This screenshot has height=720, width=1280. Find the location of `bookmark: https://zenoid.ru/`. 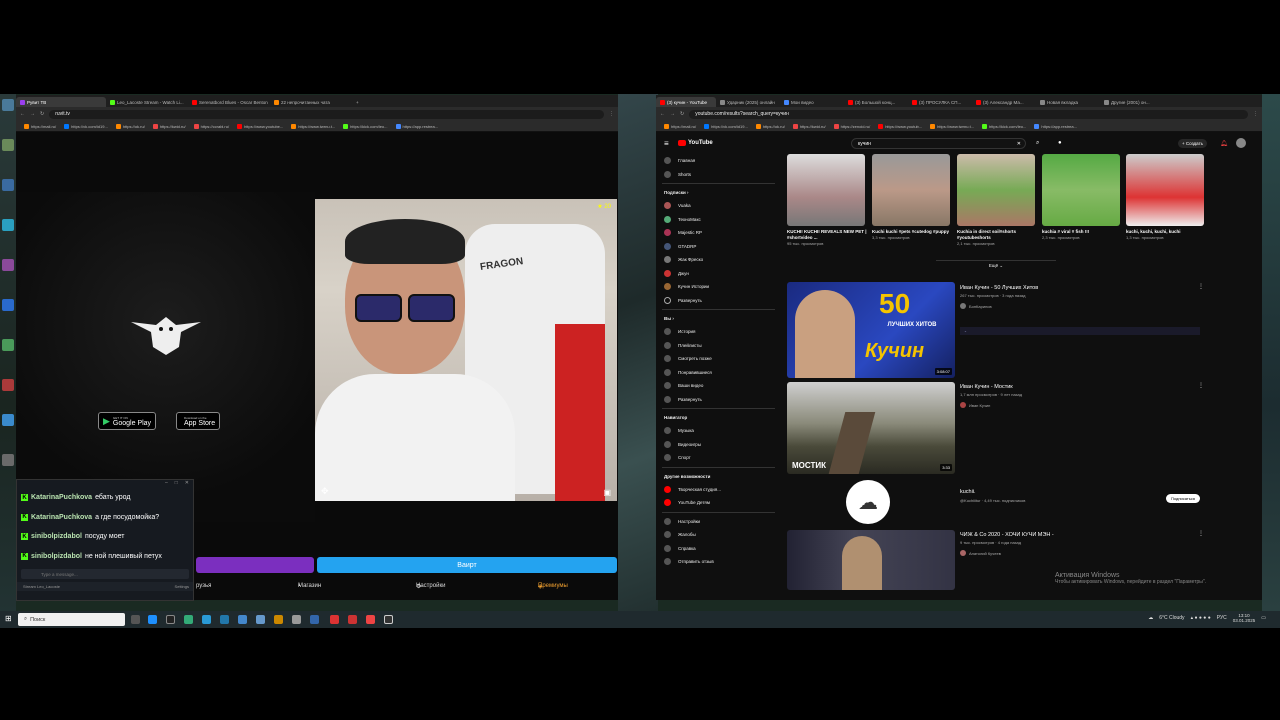

bookmark: https://zenoid.ru/ is located at coordinates (851, 126).